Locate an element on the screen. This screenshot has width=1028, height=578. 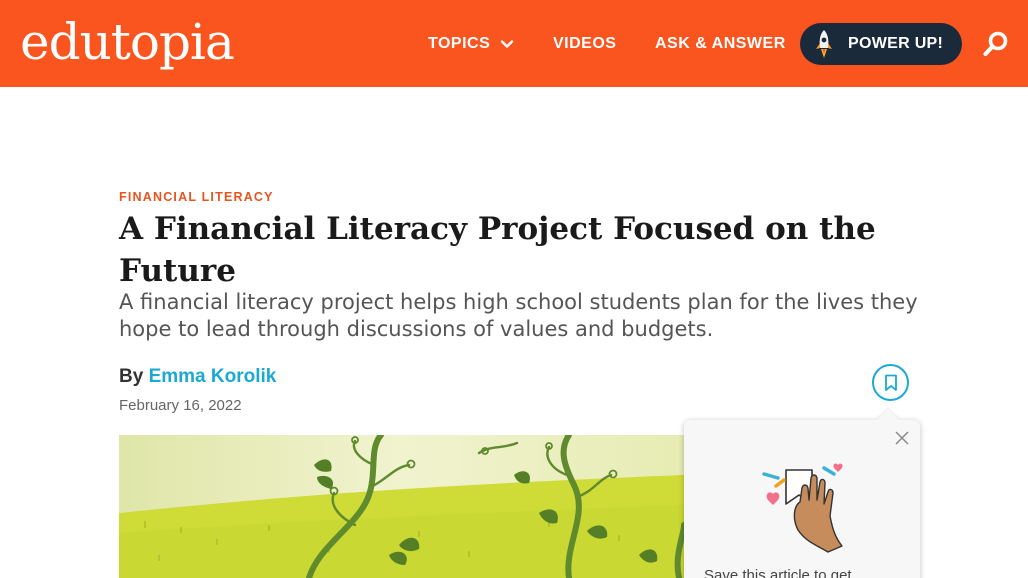
nav-ask-answer: ASK & ANSWER is located at coordinates (720, 44).